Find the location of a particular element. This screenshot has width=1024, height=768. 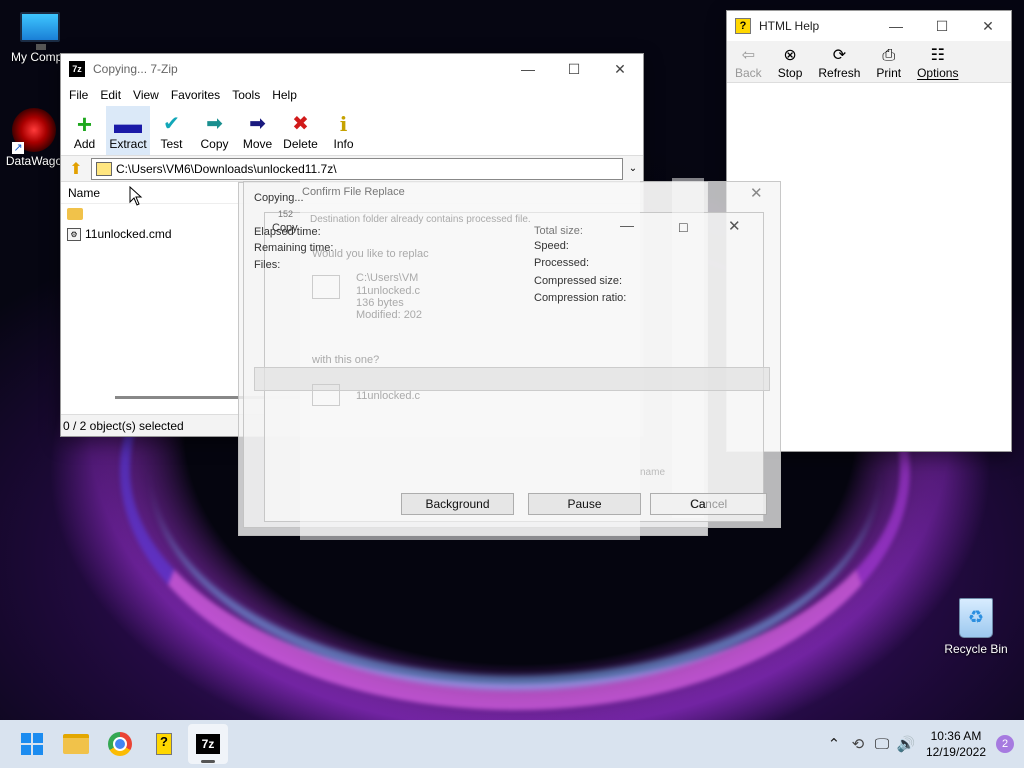

monitor-icon is located at coordinates (40, 31).